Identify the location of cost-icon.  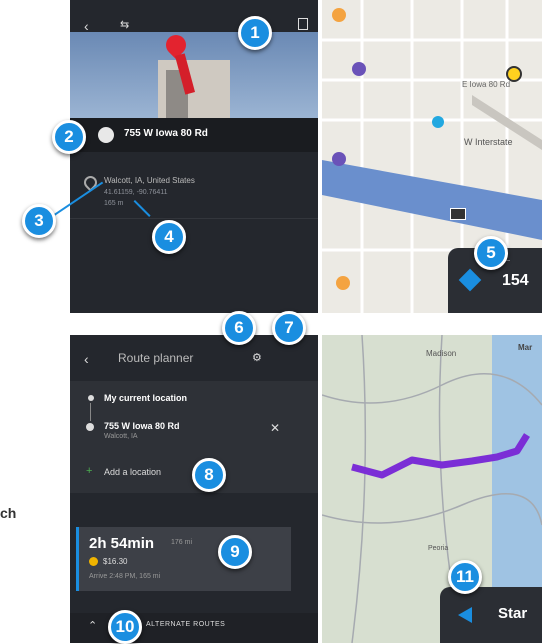
(93, 561).